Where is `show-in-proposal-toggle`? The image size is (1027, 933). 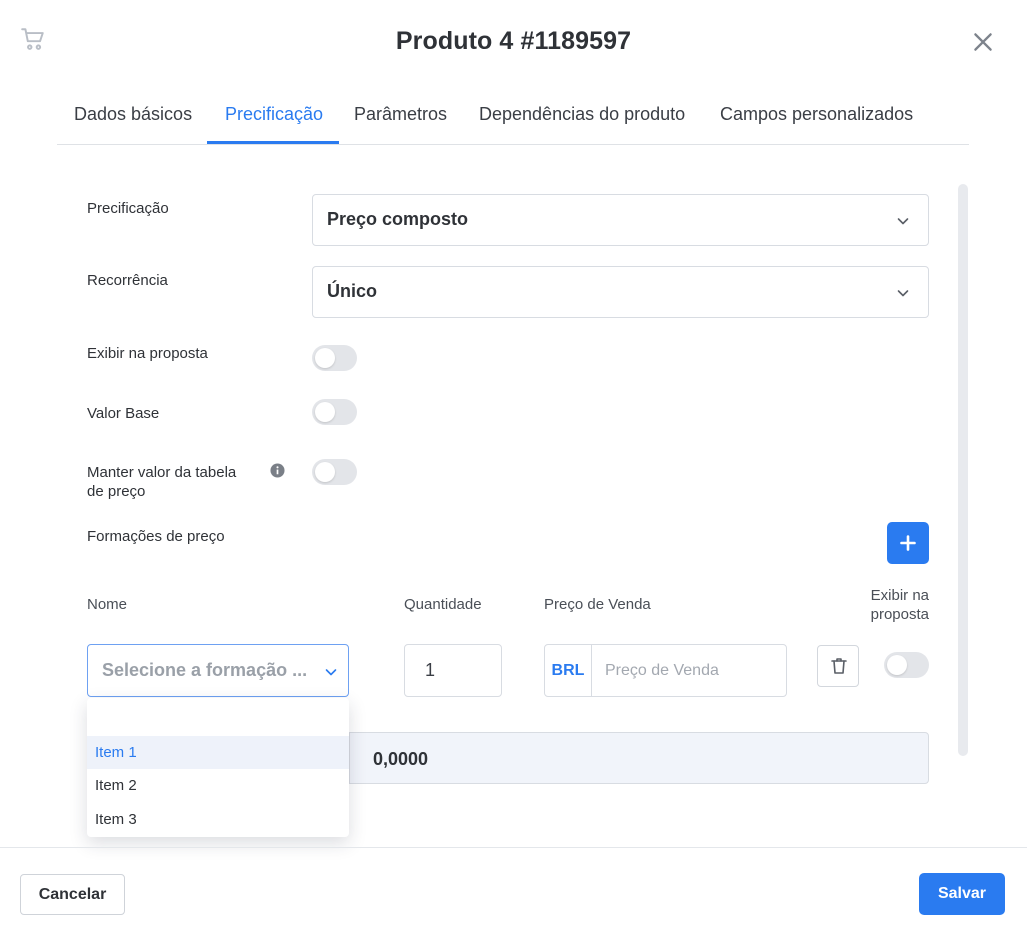
show-in-proposal-toggle is located at coordinates (334, 358).